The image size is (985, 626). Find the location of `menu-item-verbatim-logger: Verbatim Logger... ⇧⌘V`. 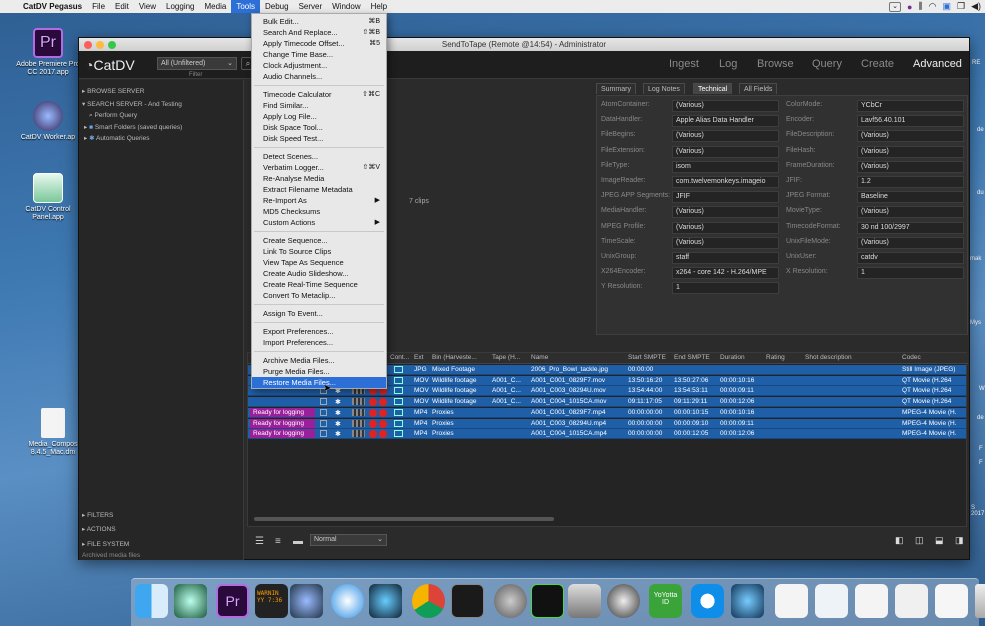

menu-item-verbatim-logger: Verbatim Logger... ⇧⌘V is located at coordinates (319, 167).